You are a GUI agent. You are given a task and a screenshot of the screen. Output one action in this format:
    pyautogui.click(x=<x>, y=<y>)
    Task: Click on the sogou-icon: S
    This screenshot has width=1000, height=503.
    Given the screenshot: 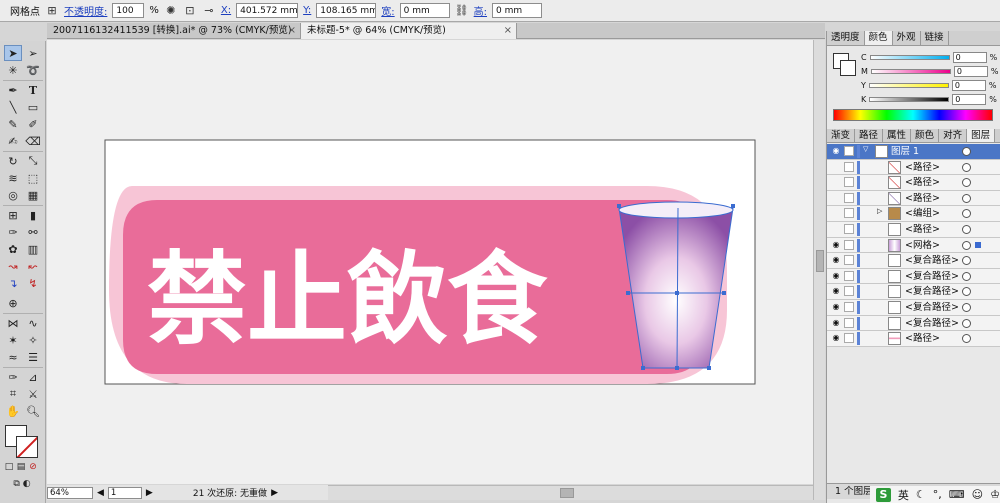 What is the action you would take?
    pyautogui.click(x=883, y=494)
    